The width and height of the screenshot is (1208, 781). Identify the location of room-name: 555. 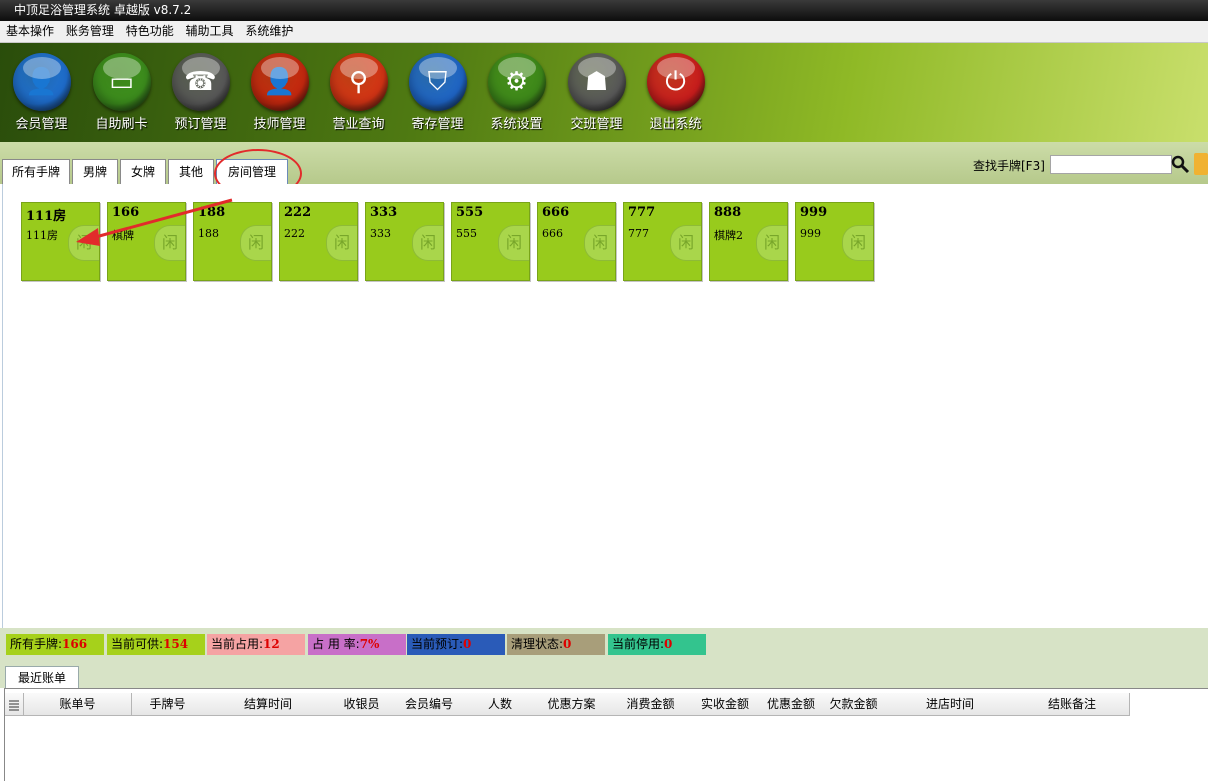
(466, 233).